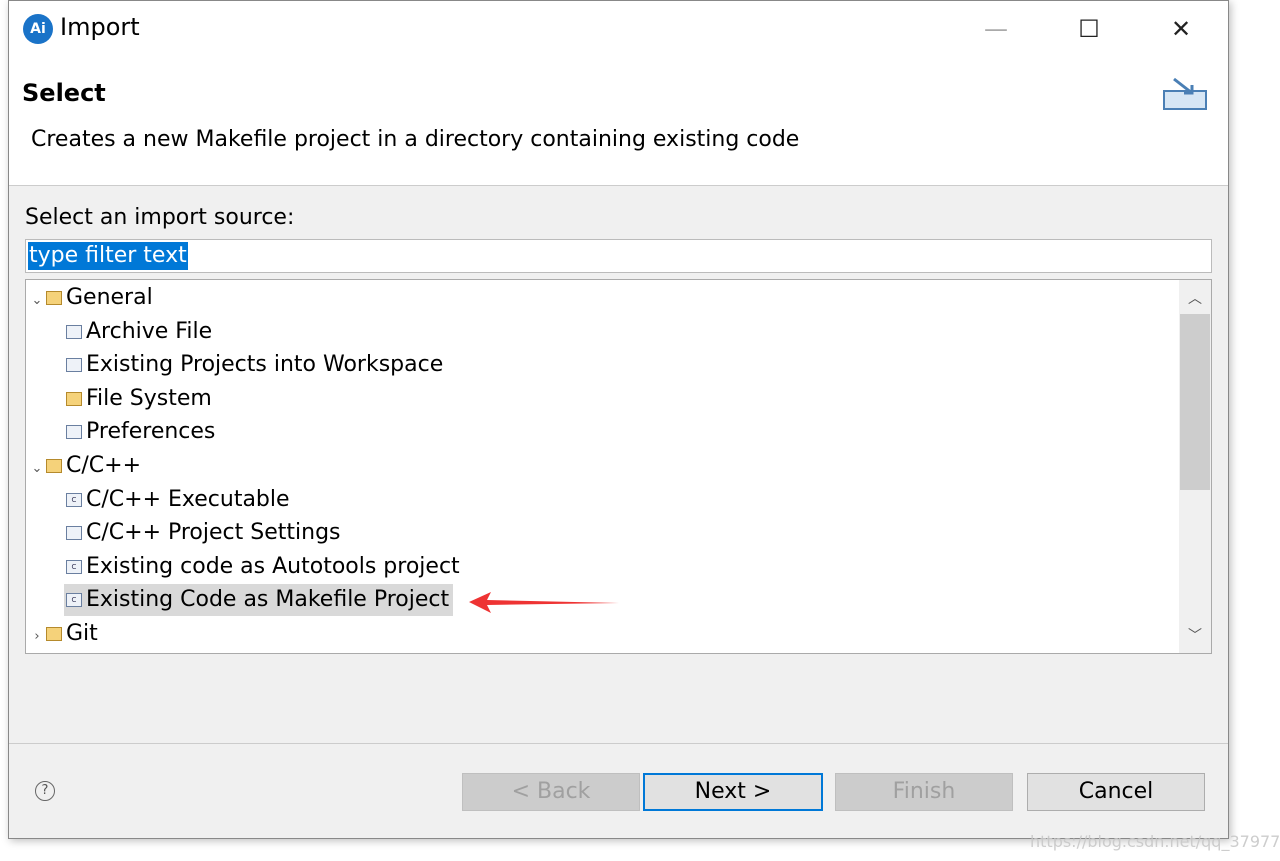 The width and height of the screenshot is (1280, 861). What do you see at coordinates (1155, 841) in the screenshot?
I see `watermark: https://blog.csdn.net/qq_37977847` at bounding box center [1155, 841].